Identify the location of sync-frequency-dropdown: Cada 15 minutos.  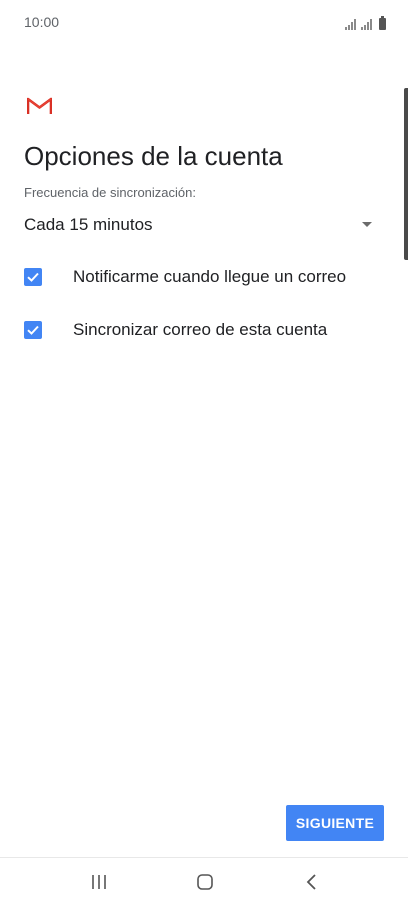
(202, 225).